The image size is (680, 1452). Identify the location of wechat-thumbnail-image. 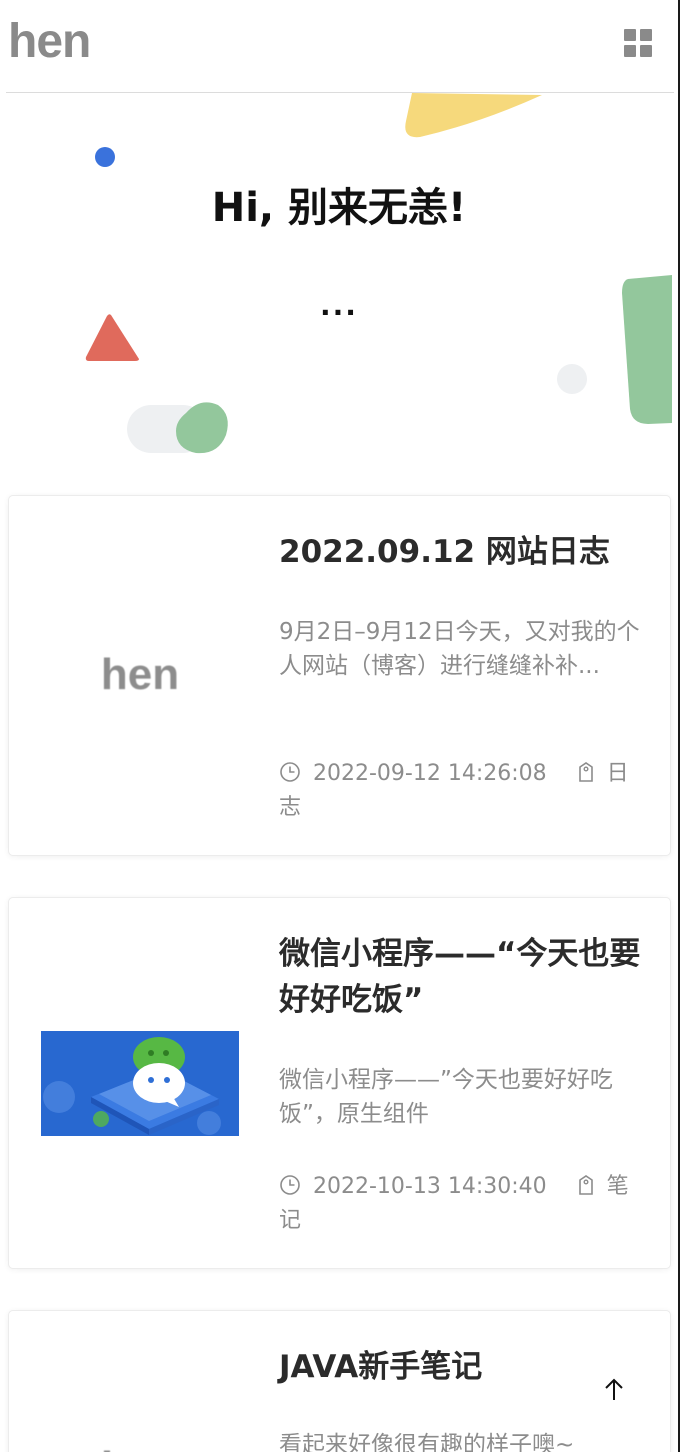
(140, 1083).